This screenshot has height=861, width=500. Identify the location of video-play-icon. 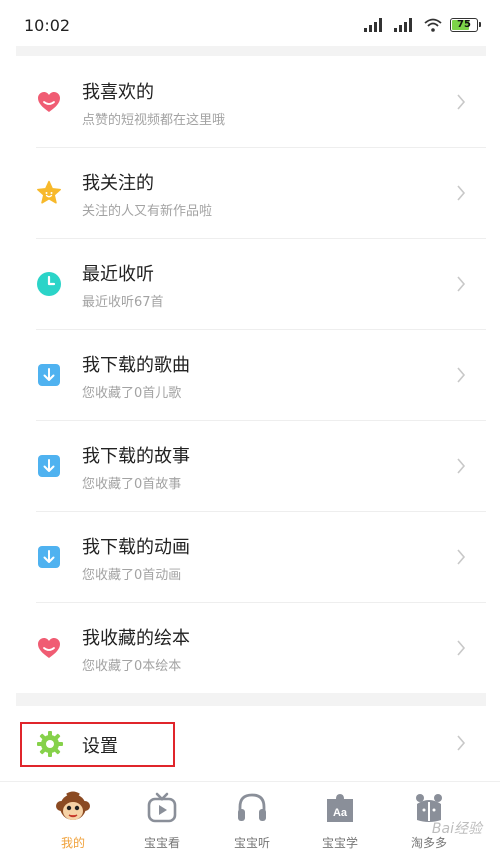
(162, 807).